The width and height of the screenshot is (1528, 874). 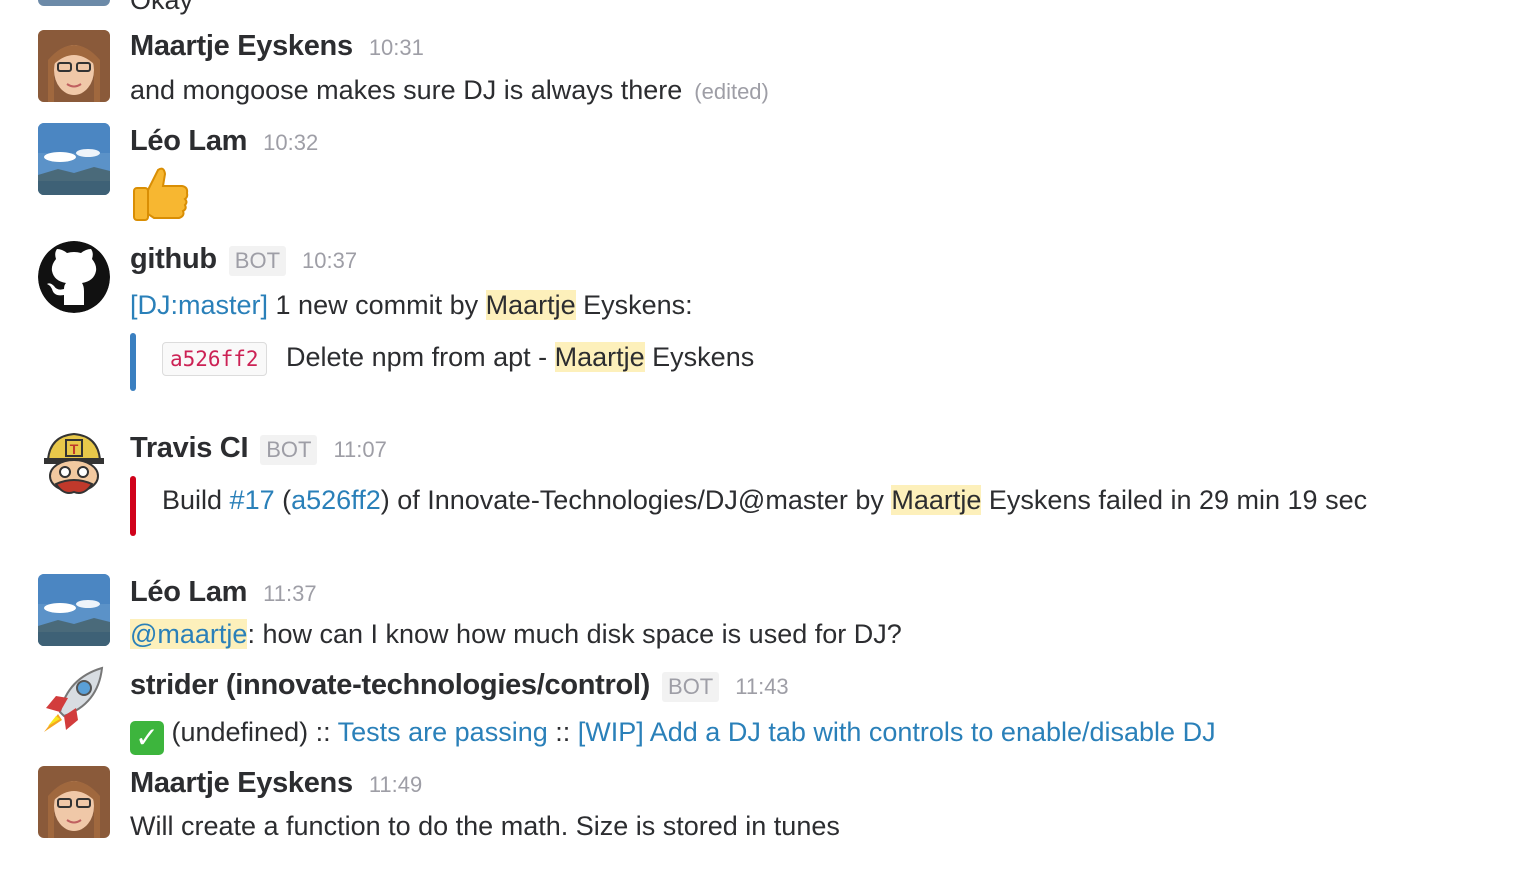 I want to click on build-number-link: #17, so click(x=252, y=500).